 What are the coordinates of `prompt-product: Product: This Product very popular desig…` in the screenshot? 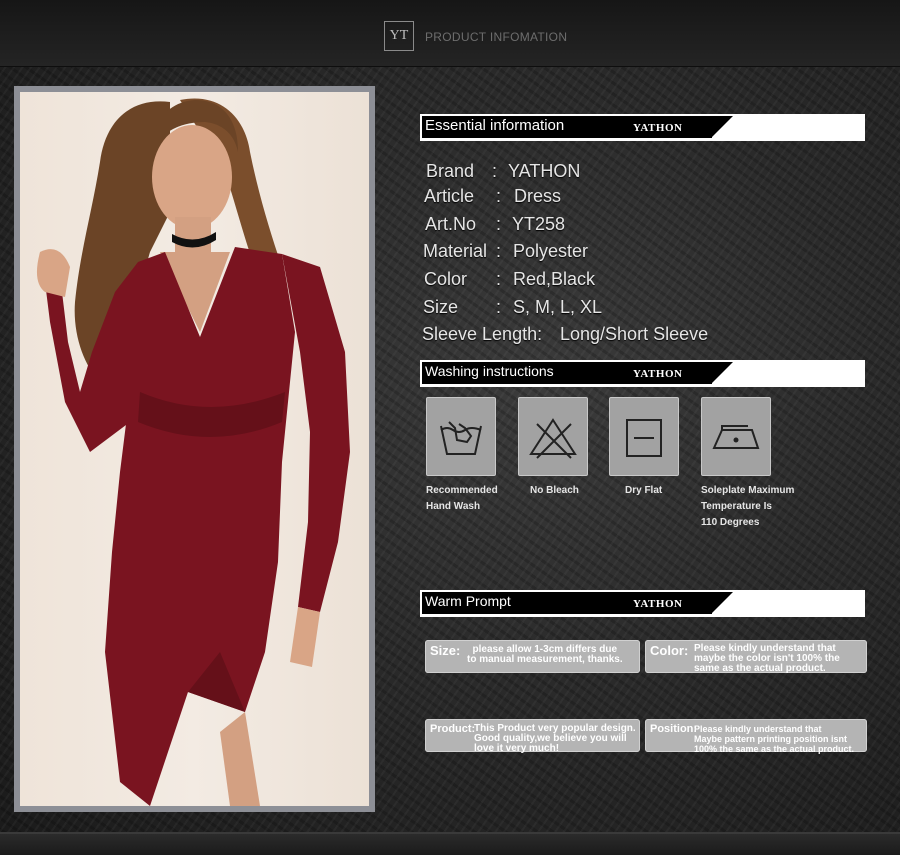 It's located at (532, 736).